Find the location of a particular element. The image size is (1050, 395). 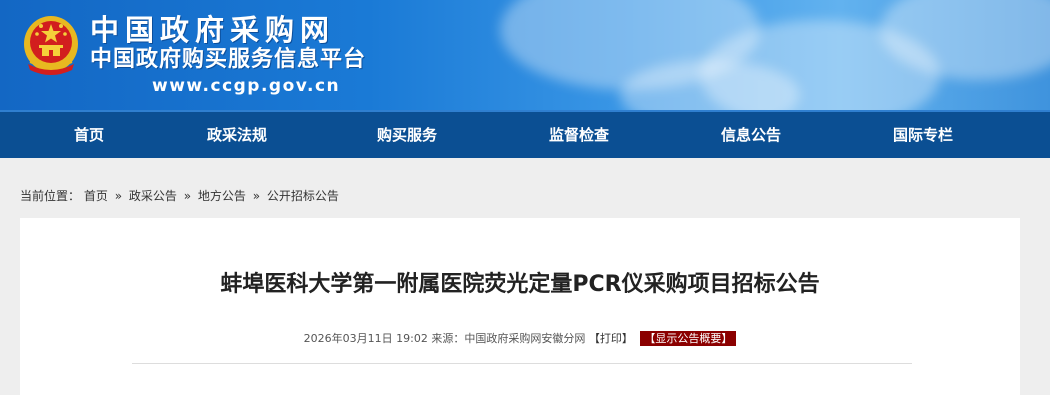

breadcrumb-prefix: 当前位置： is located at coordinates (50, 196).